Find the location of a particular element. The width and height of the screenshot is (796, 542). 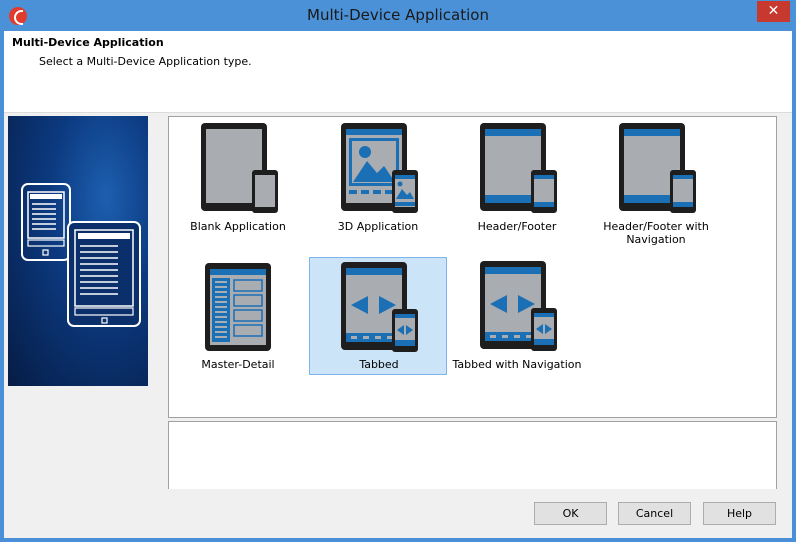

blank-application-icon is located at coordinates (239, 168).